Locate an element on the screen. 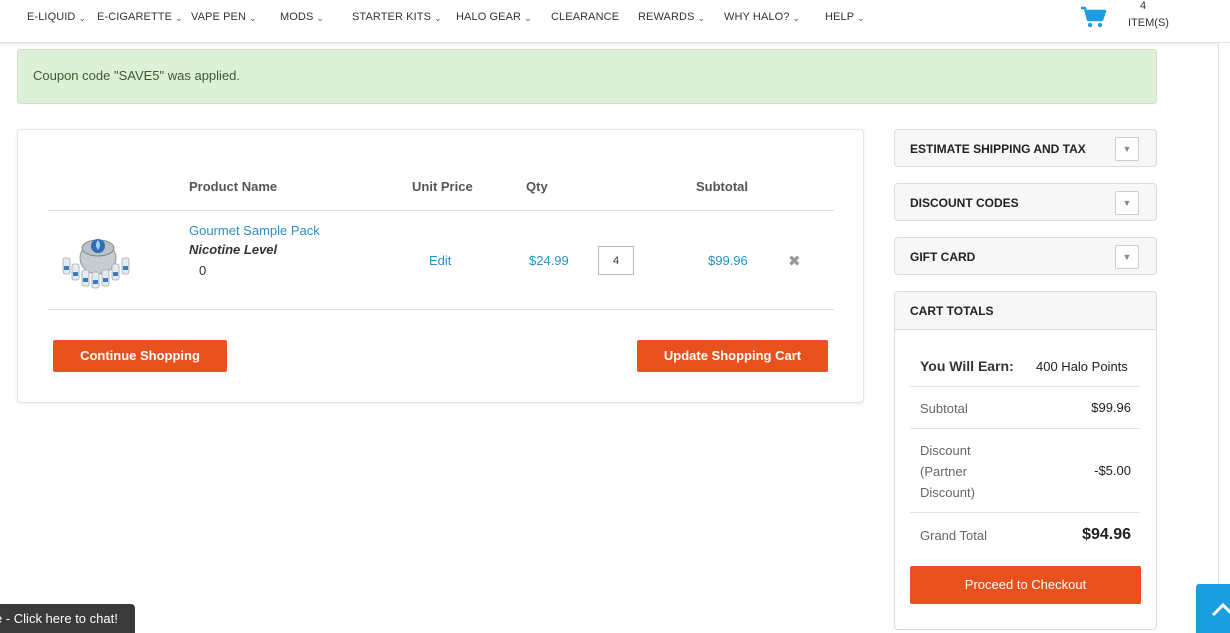  accordion-label: GIFT CARD is located at coordinates (943, 257).